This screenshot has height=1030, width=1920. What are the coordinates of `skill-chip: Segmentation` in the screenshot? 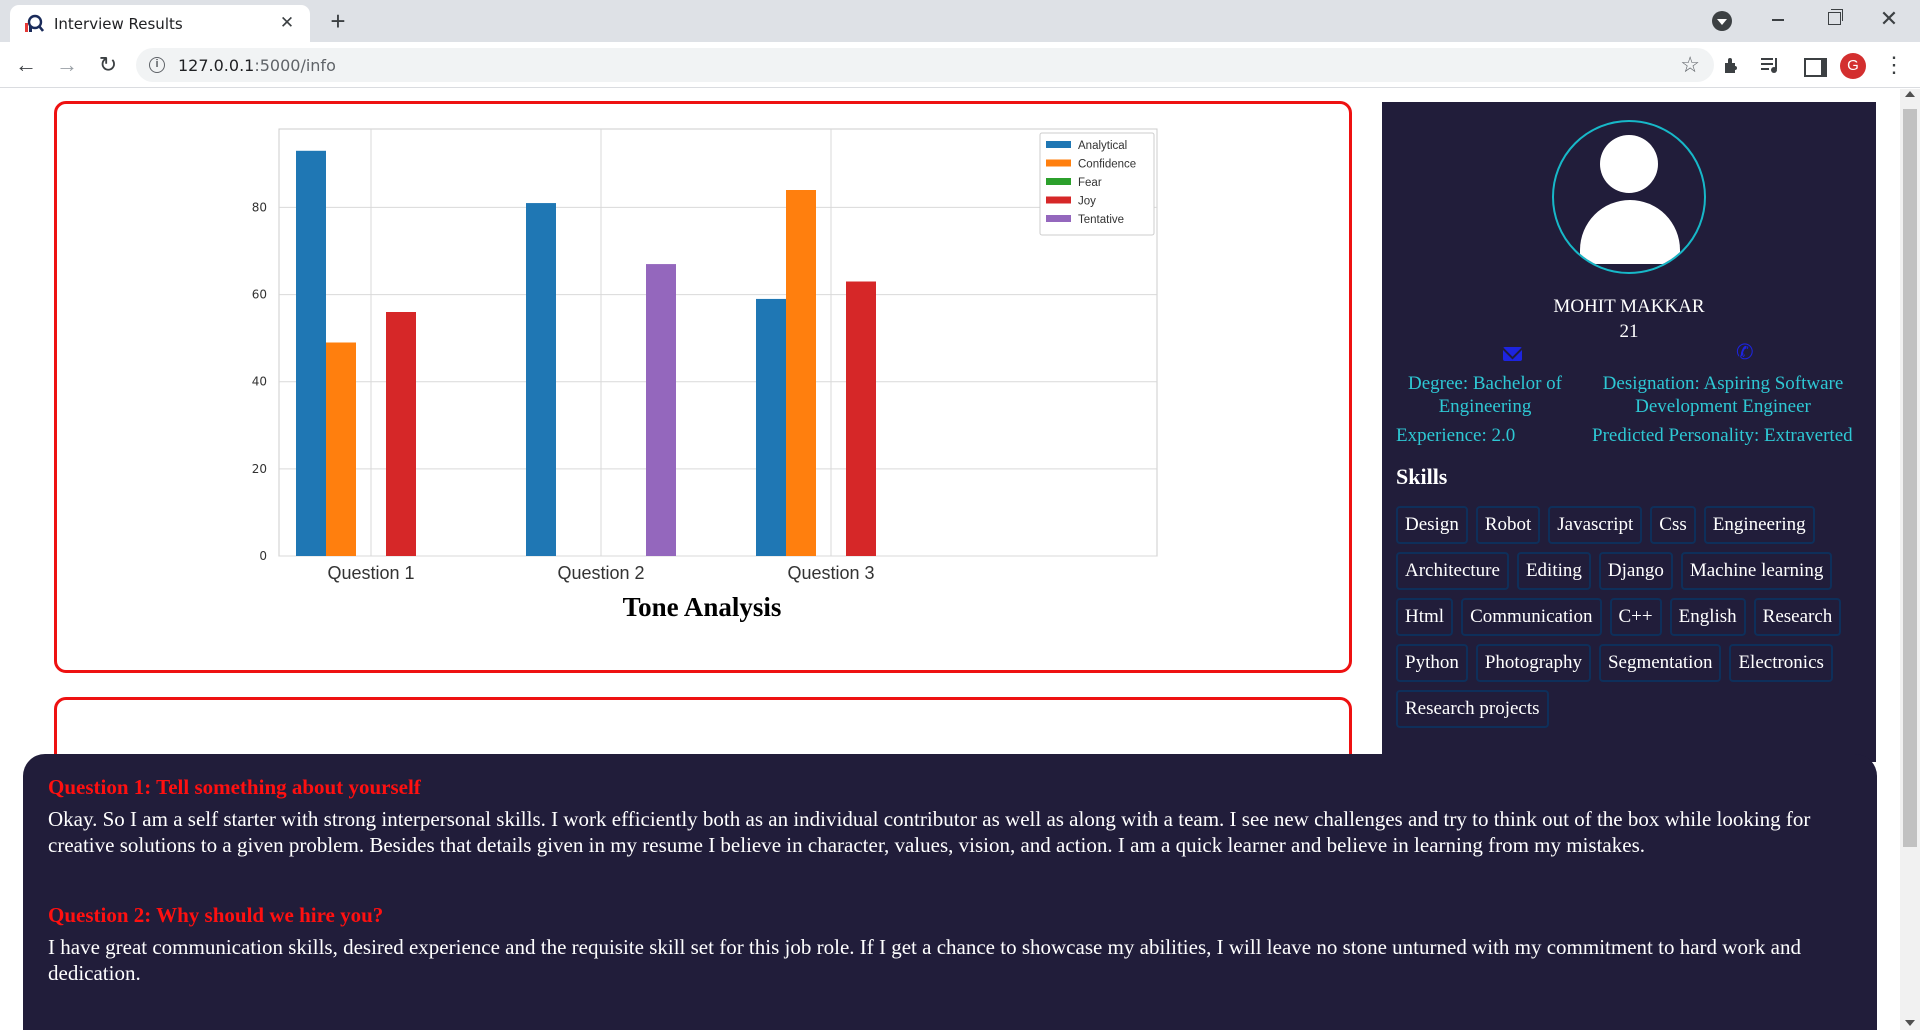 It's located at (1660, 663).